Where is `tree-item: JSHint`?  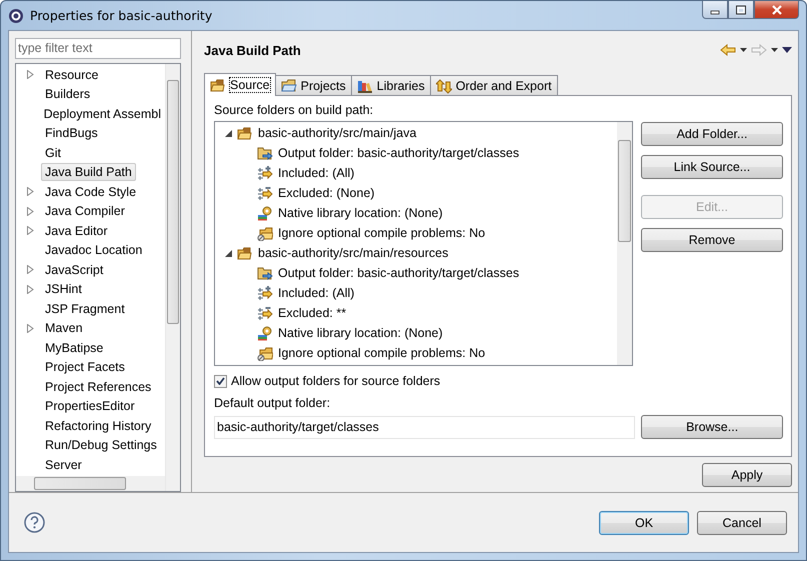
tree-item: JSHint is located at coordinates (63, 289).